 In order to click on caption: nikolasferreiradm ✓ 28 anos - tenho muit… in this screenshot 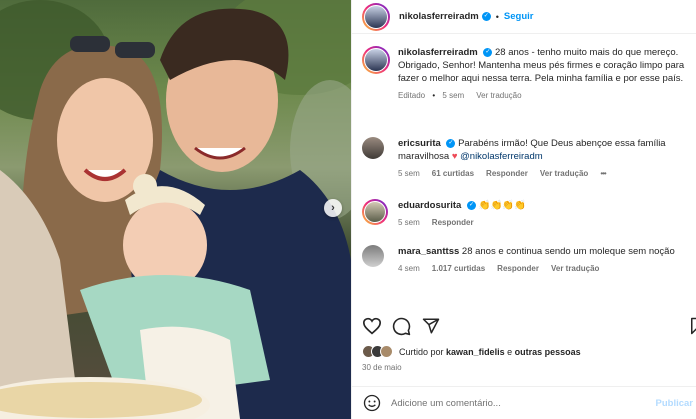, I will do `click(527, 73)`.